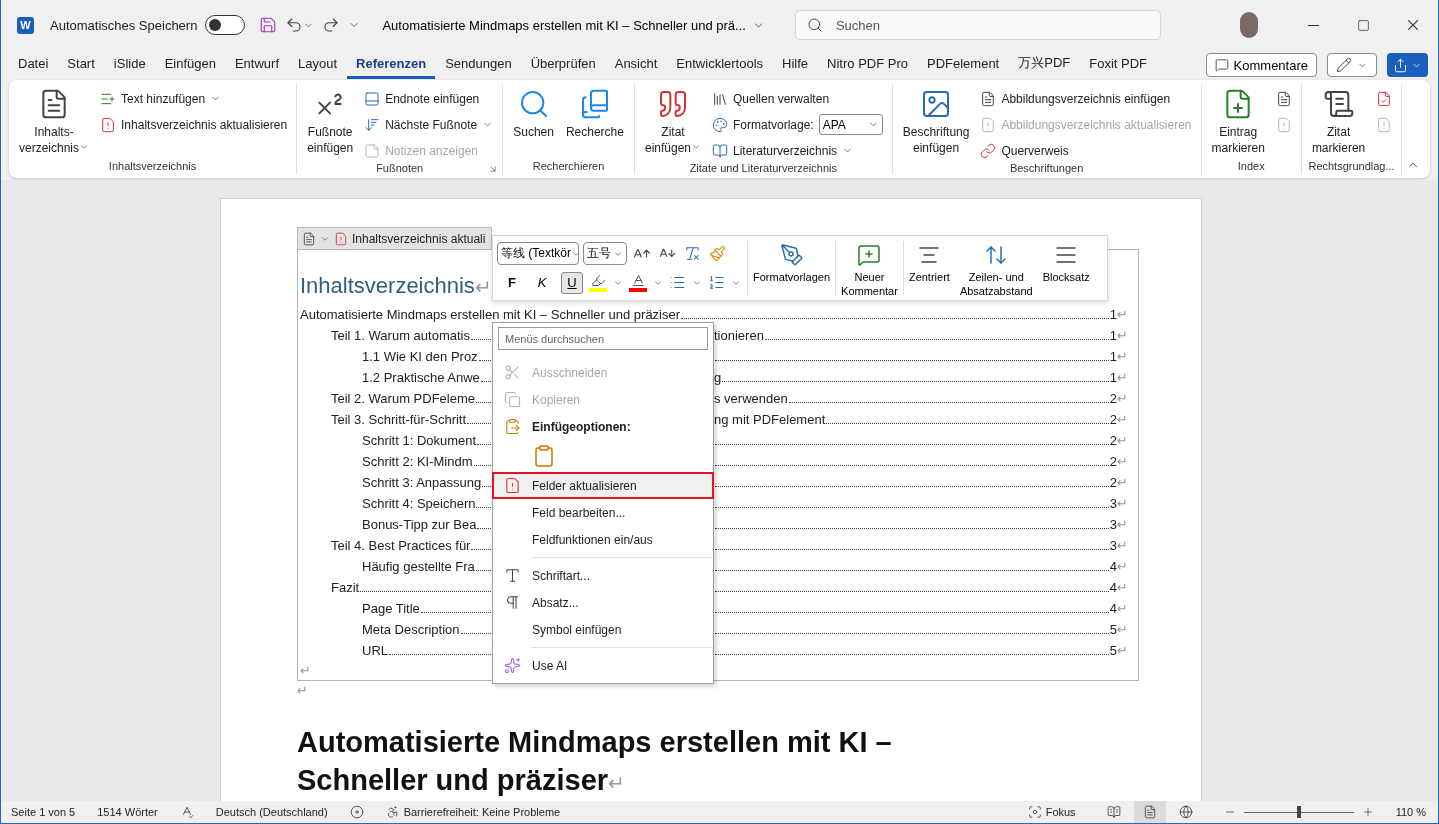 Image resolution: width=1439 pixels, height=824 pixels. I want to click on ribbon-tab: Entwurf, so click(257, 65).